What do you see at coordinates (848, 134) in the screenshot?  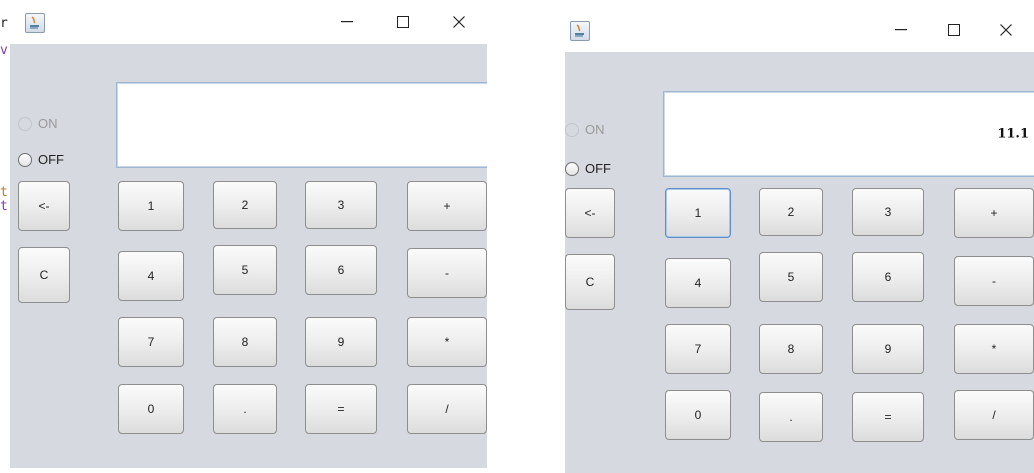 I see `display-field: 11.1` at bounding box center [848, 134].